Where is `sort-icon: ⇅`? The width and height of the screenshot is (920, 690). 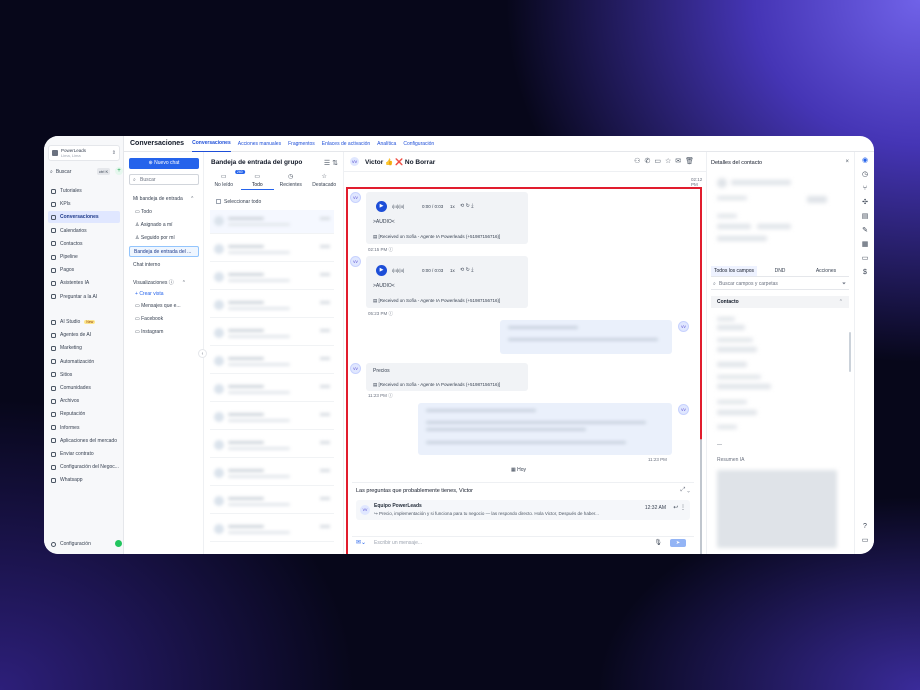 sort-icon: ⇅ is located at coordinates (335, 163).